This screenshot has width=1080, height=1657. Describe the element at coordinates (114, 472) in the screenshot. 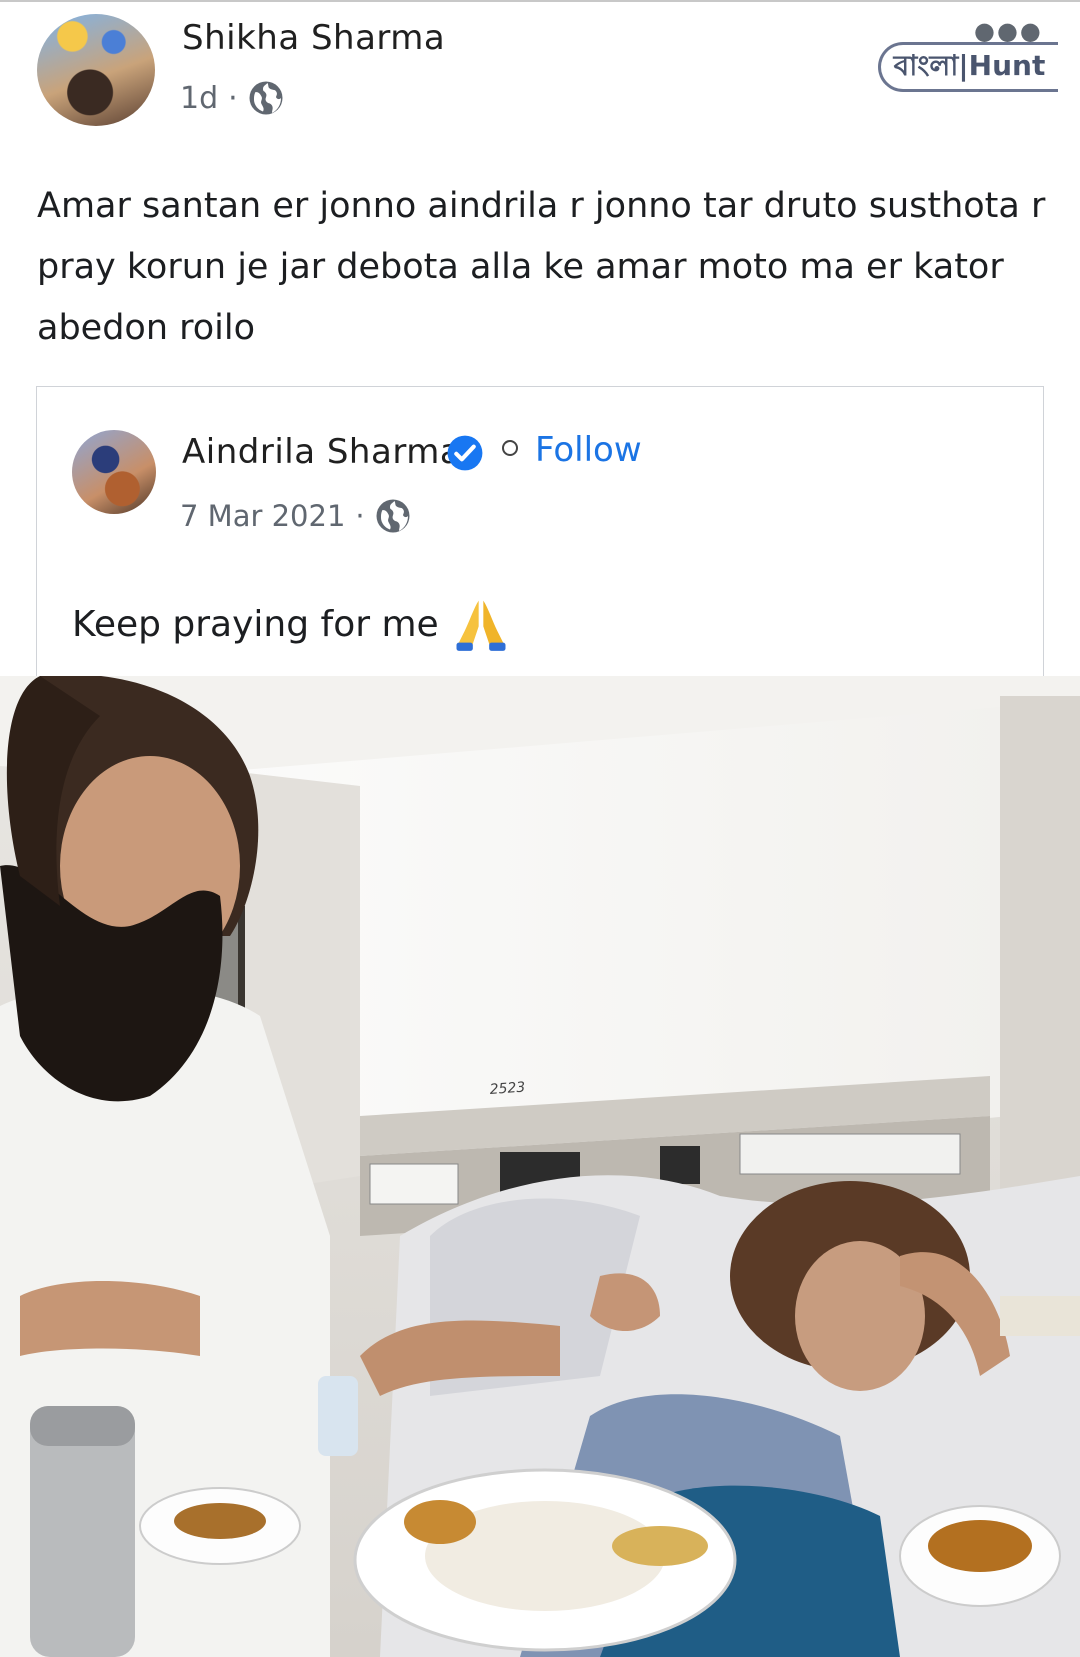

I see `shared-author-avatar` at that location.